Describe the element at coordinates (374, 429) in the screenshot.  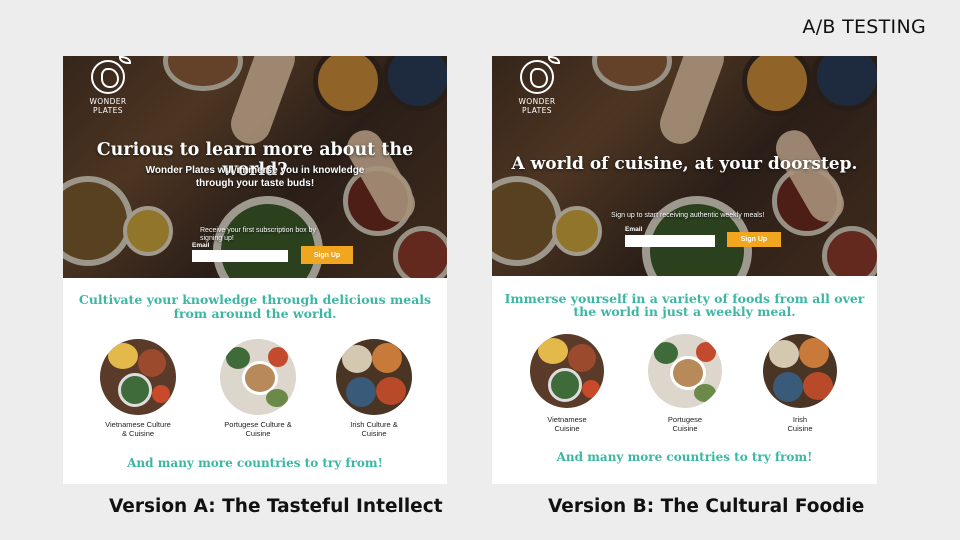
I see `cuisine-caption-irish: Irish Culture & Cuisine` at that location.